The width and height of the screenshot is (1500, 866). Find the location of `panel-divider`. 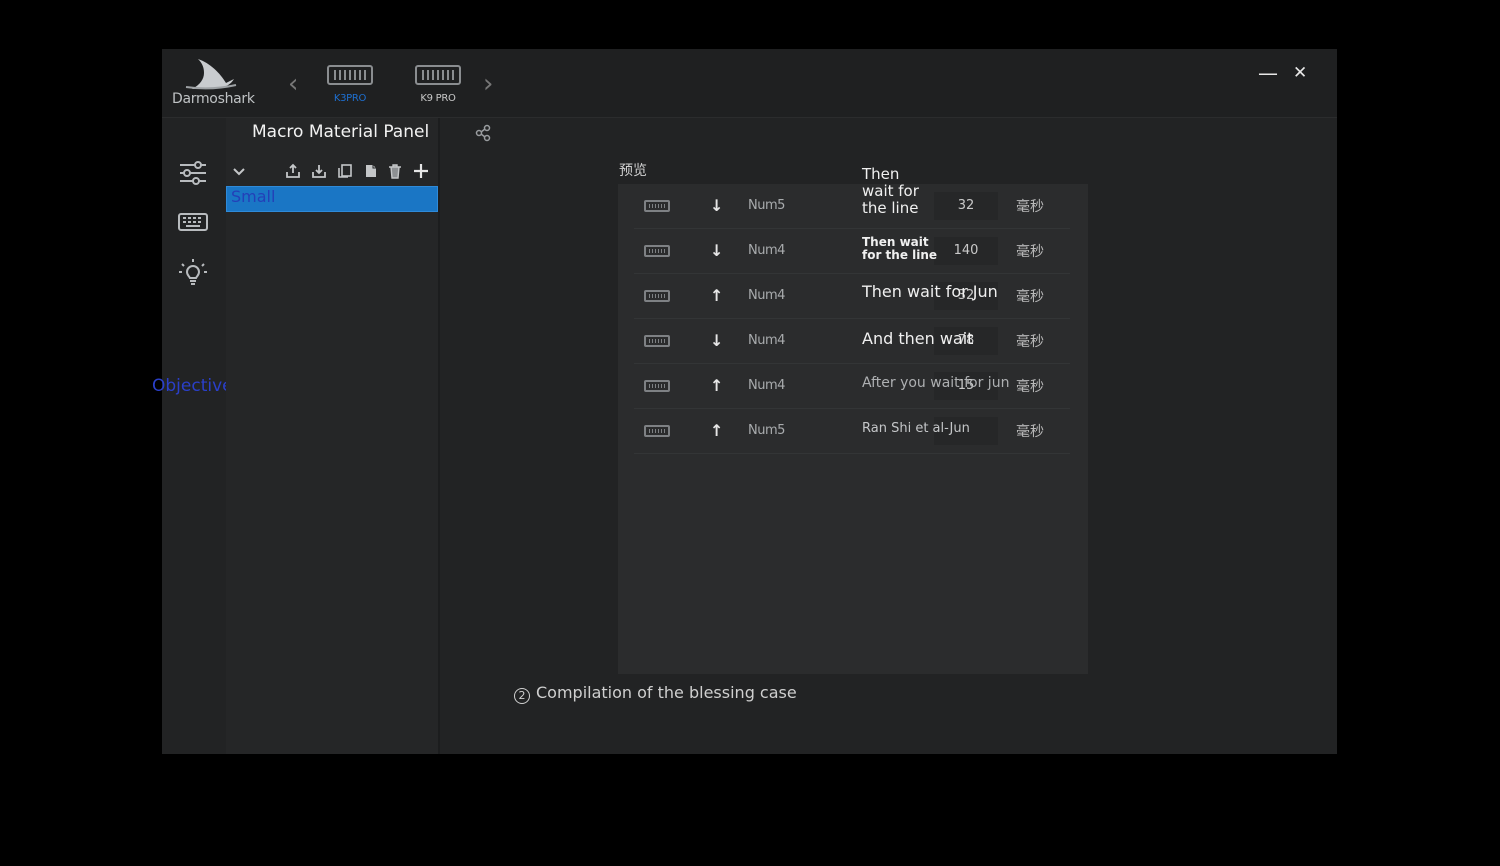

panel-divider is located at coordinates (439, 436).